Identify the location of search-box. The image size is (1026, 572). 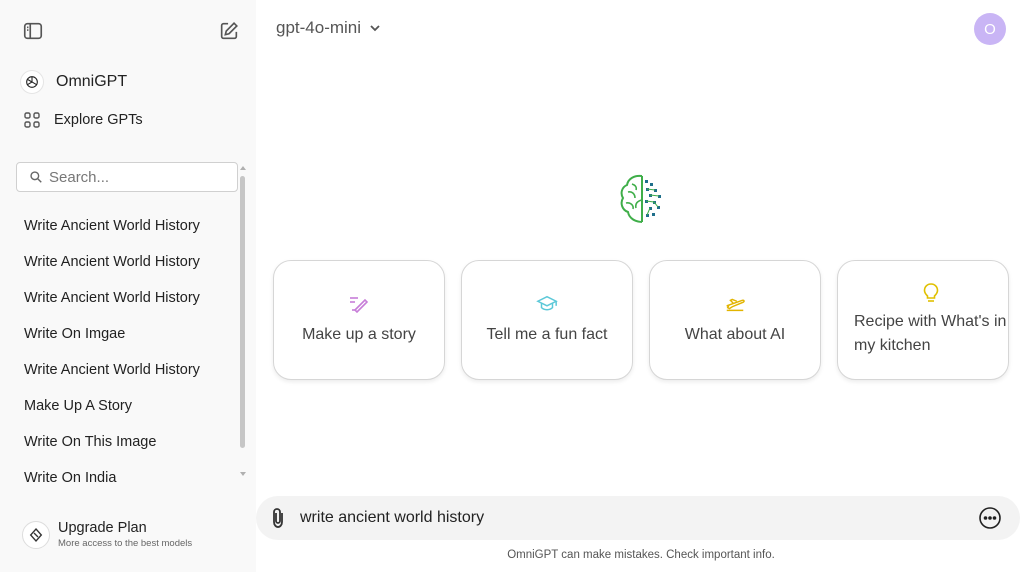
(127, 177).